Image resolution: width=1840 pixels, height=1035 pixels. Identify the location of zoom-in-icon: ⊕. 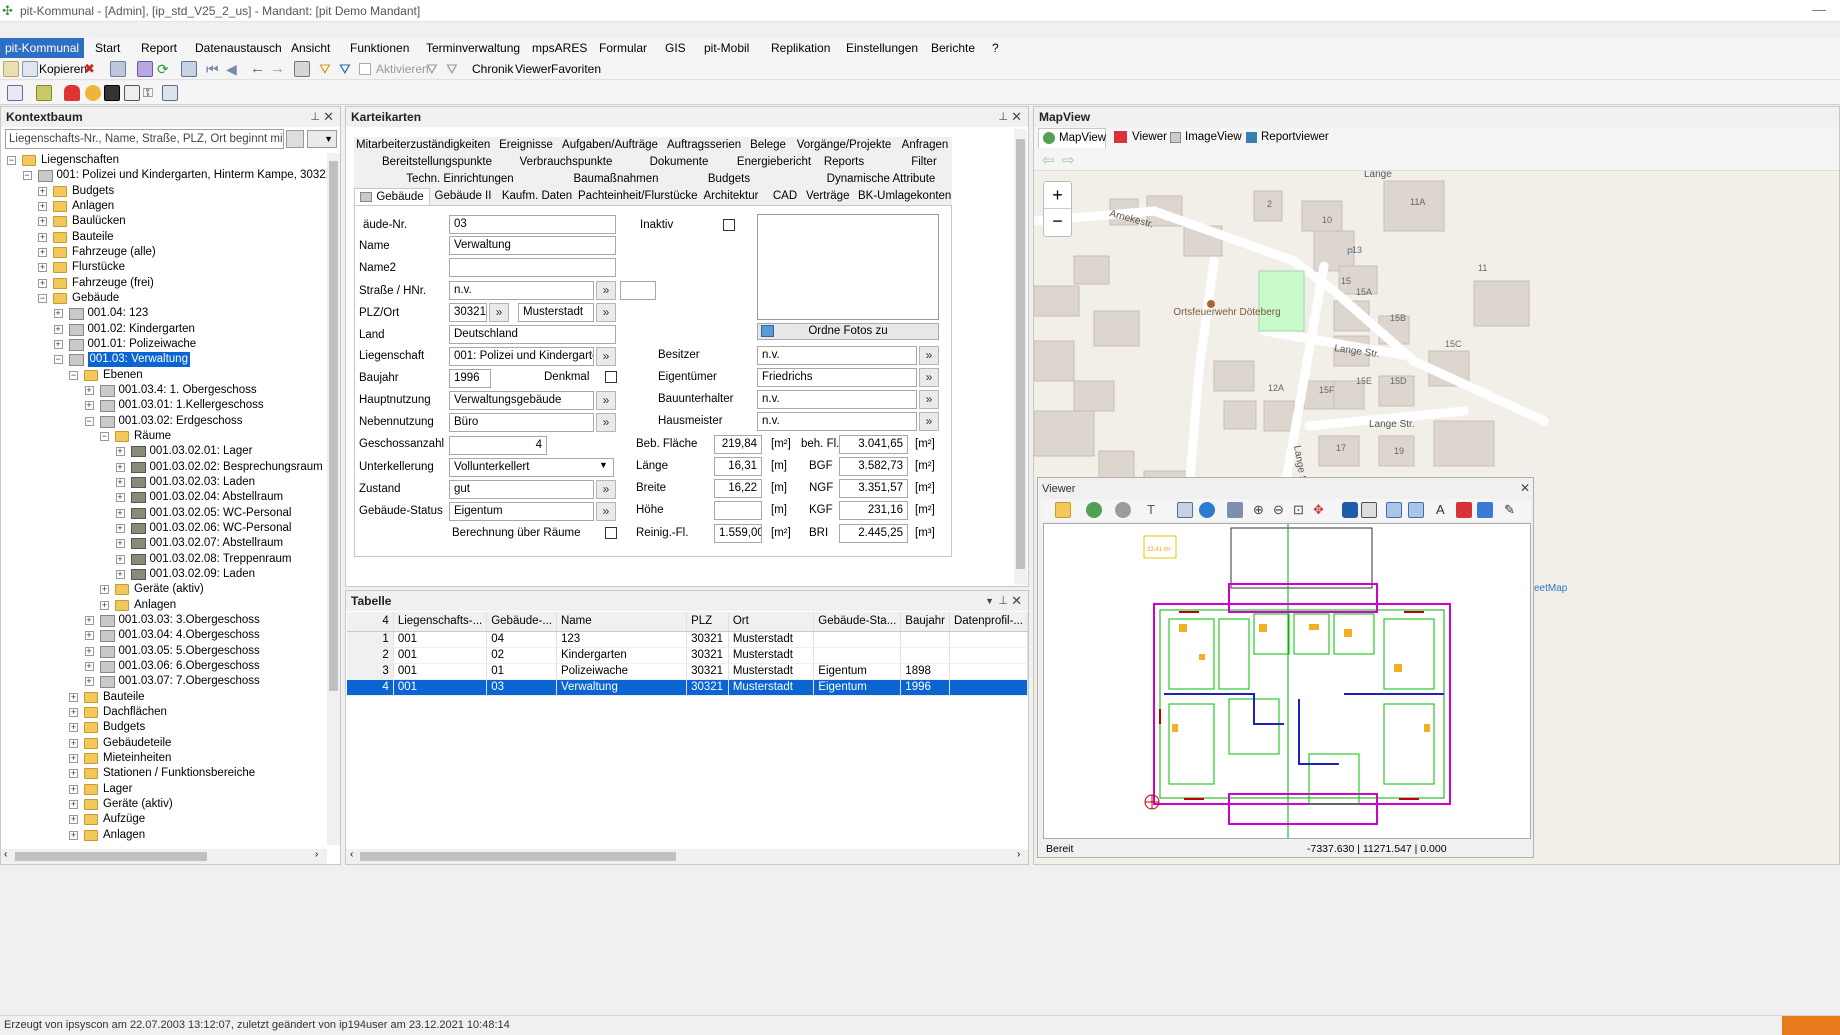
(1261, 510).